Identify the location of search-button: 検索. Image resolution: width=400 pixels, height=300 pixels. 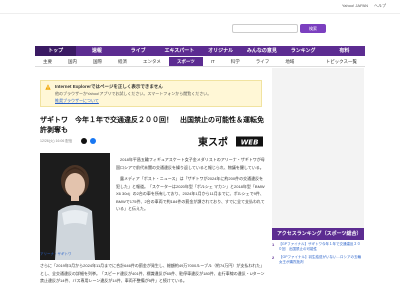
(313, 28).